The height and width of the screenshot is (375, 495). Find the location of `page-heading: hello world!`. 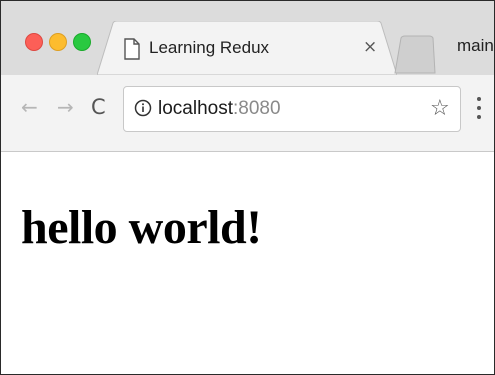

page-heading: hello world! is located at coordinates (141, 227).